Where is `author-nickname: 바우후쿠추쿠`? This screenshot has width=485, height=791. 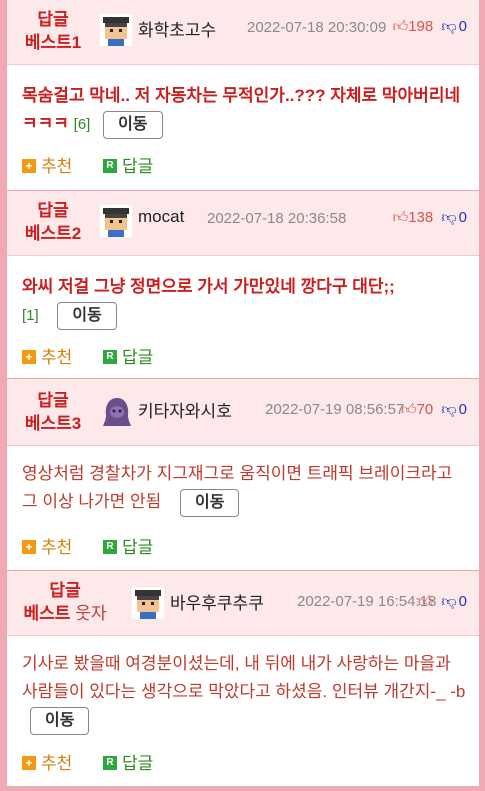
author-nickname: 바우후쿠추쿠 is located at coordinates (217, 601).